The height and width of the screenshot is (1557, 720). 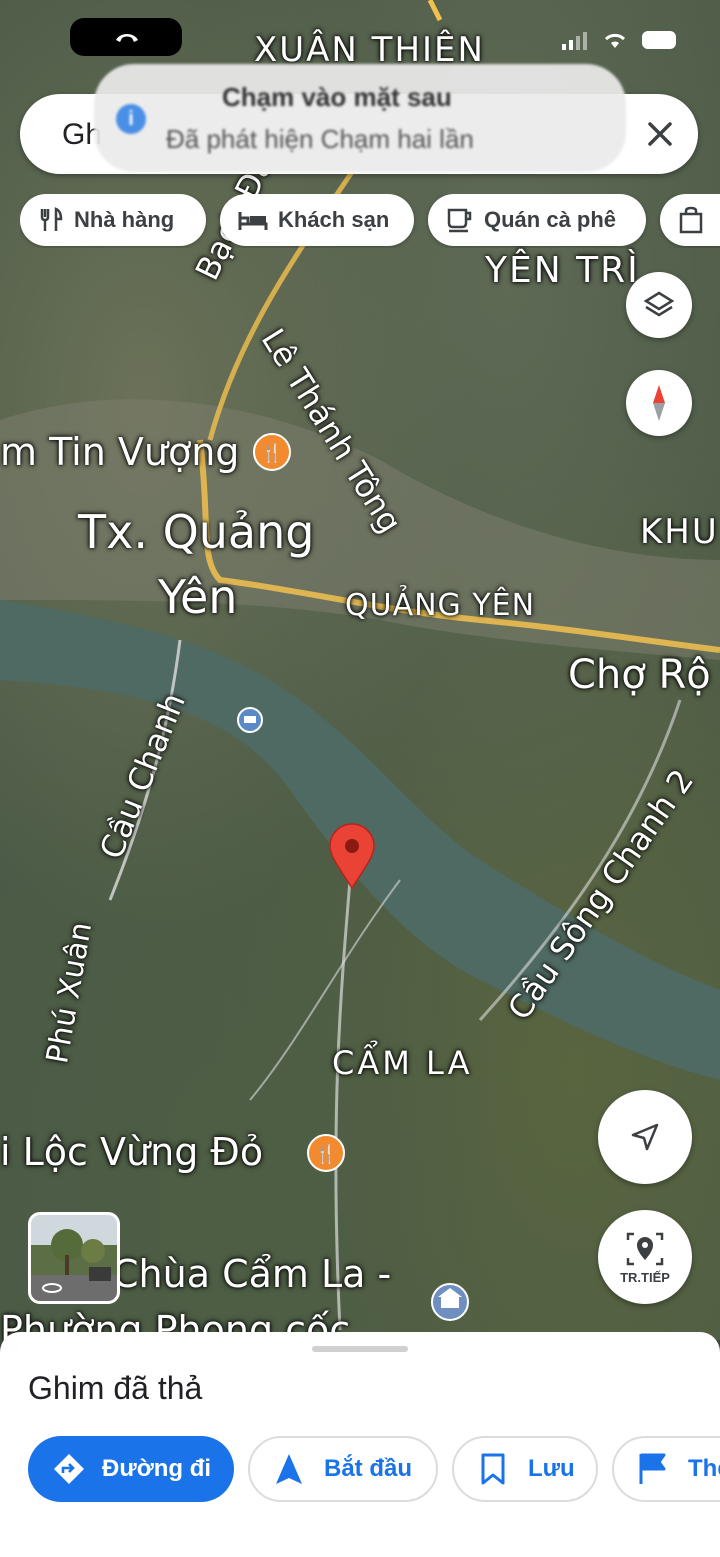 I want to click on street-view-thumbnail, so click(x=74, y=1258).